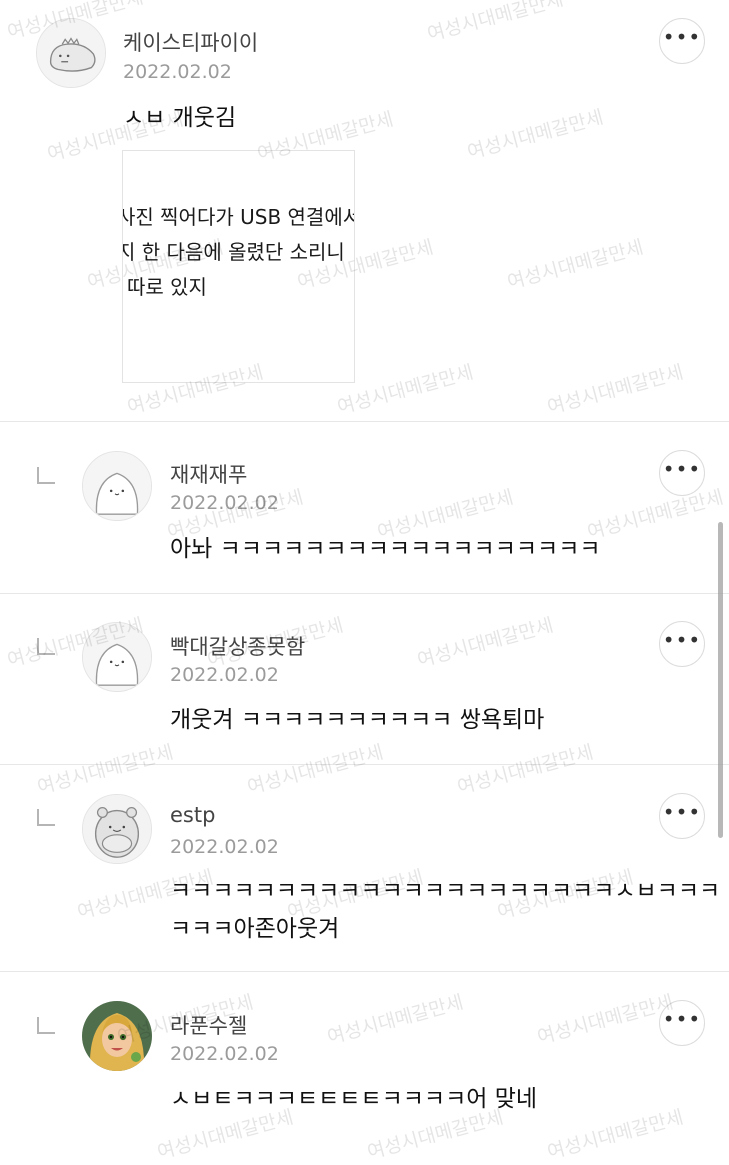 This screenshot has width=729, height=1165. I want to click on comment-text: ㅅㅂㅌㅋㅋㅋㅌㅌㅌㅌㅋㅋㅋㅋ어 맞네, so click(354, 1099).